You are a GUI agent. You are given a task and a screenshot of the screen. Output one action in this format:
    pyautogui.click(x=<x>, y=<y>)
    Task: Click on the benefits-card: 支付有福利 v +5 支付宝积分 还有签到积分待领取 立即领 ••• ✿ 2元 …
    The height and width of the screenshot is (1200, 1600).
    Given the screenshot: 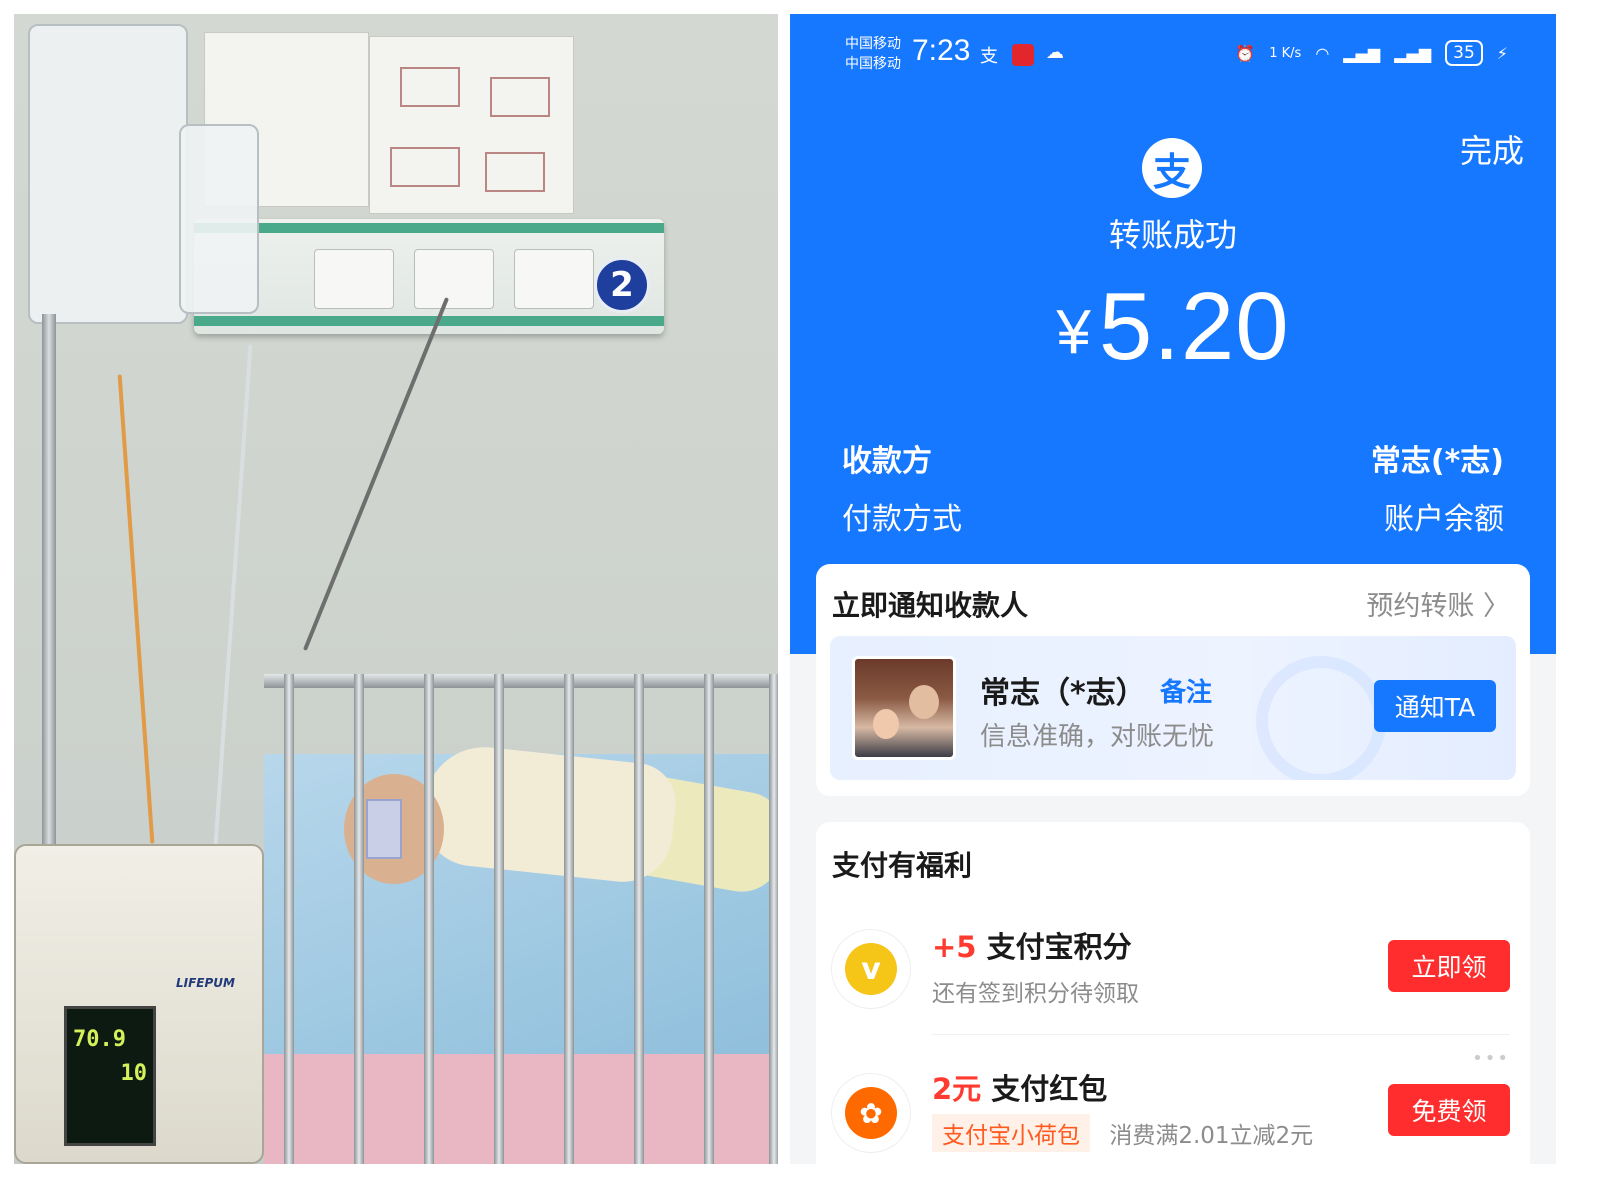 What is the action you would take?
    pyautogui.click(x=1173, y=993)
    